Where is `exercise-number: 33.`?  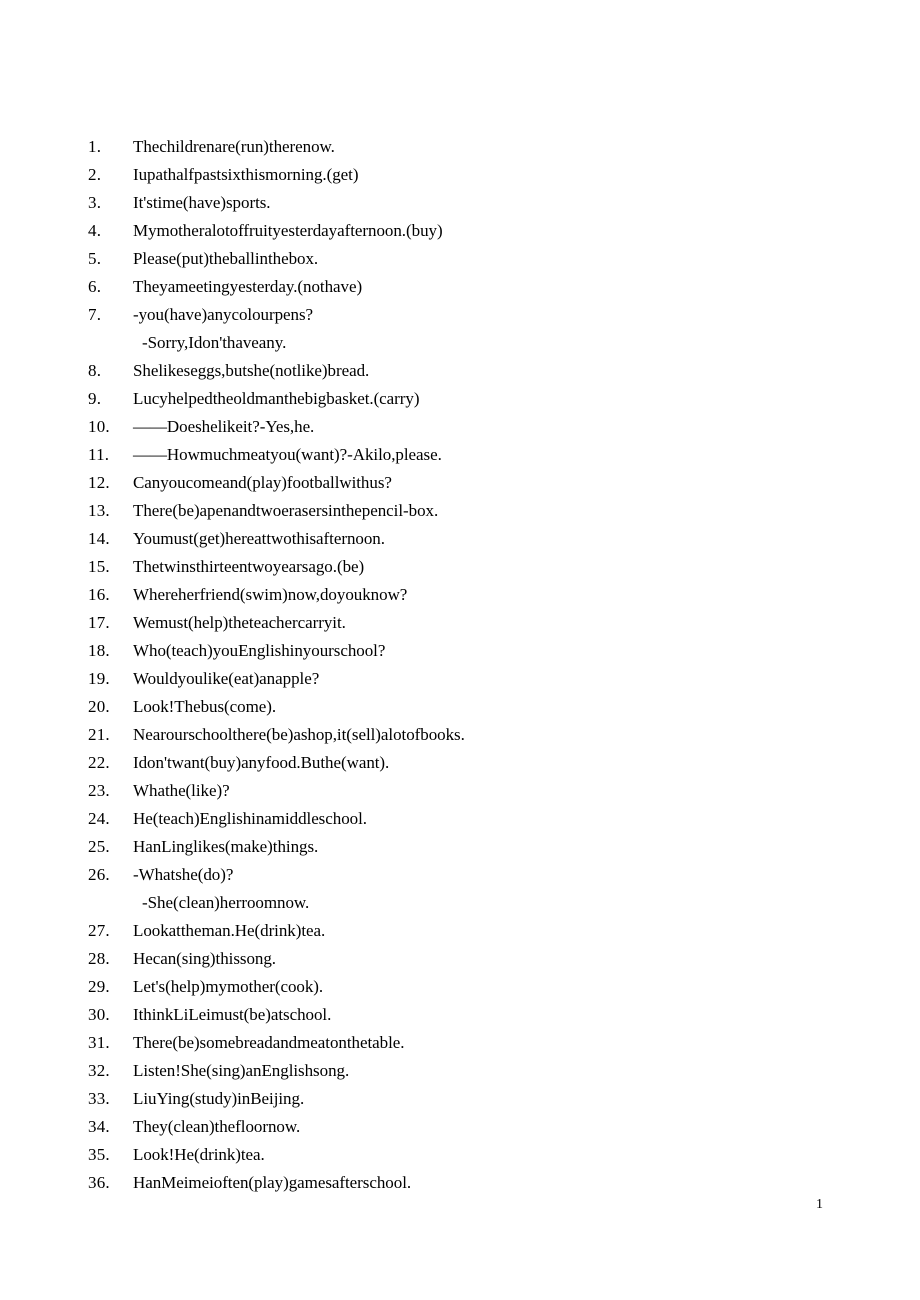 exercise-number: 33. is located at coordinates (99, 1098).